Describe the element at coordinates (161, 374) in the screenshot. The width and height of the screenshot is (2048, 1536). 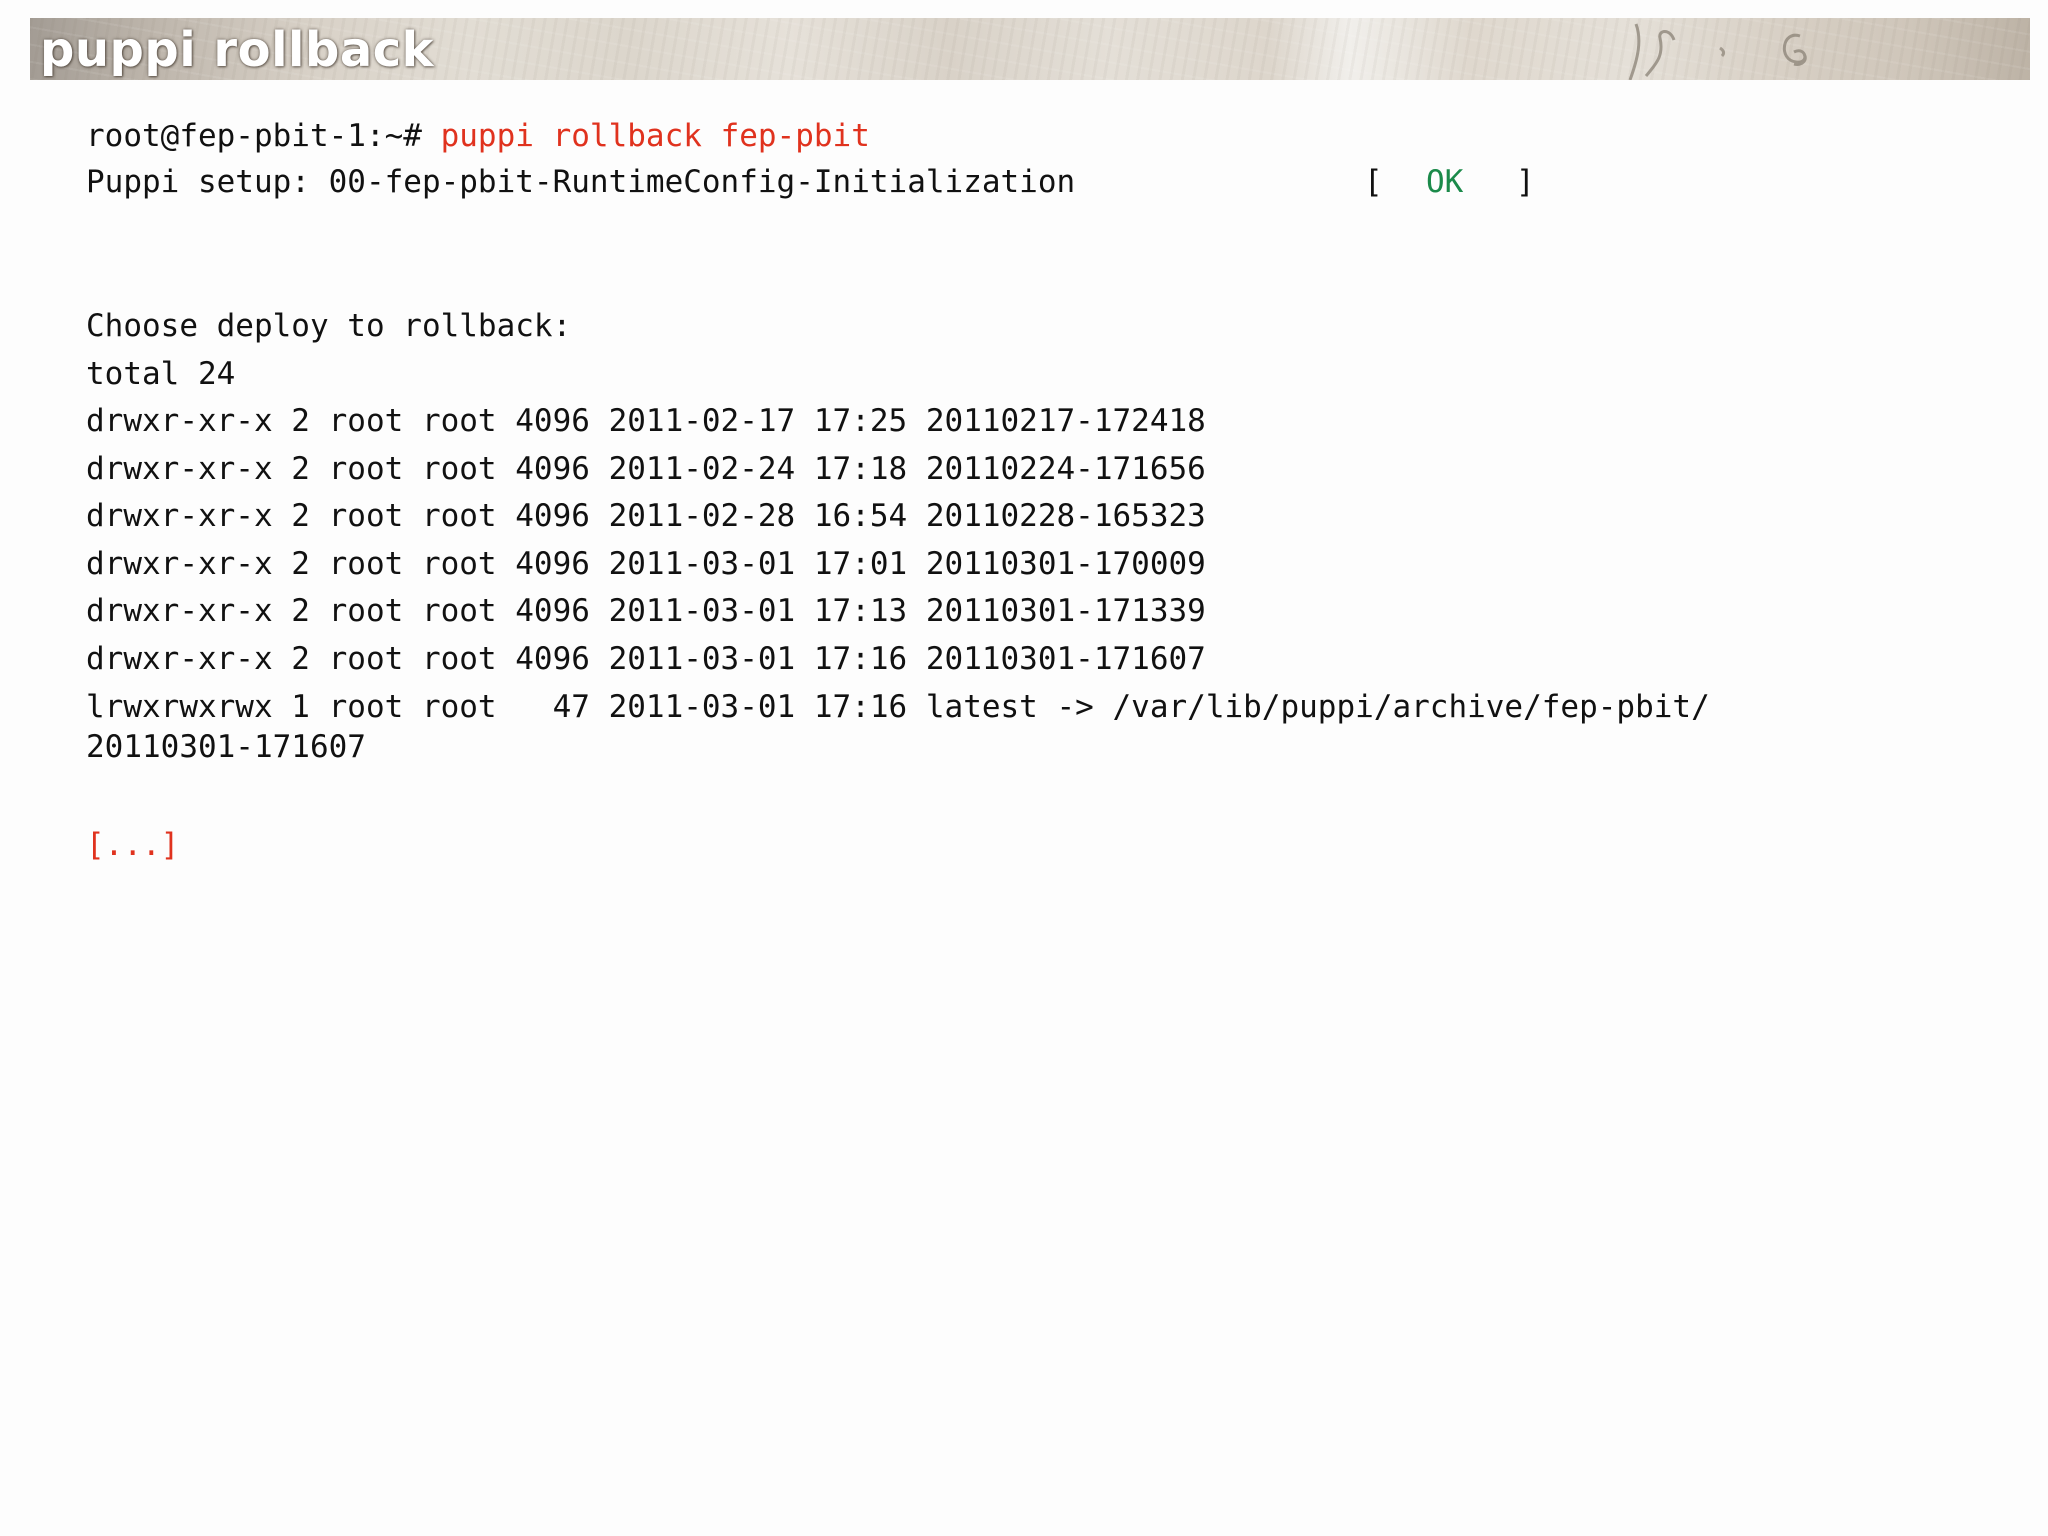
I see `listing-total: total 24` at that location.